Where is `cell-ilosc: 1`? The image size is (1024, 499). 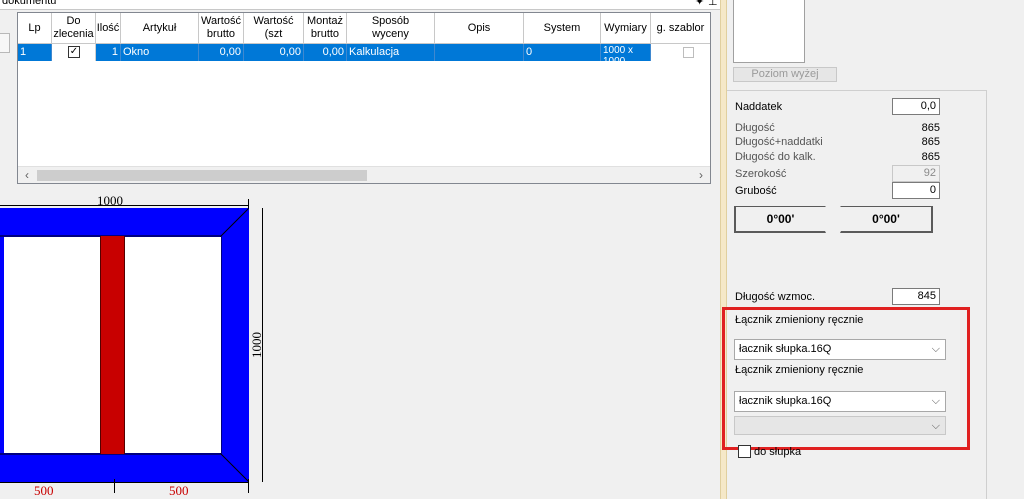 cell-ilosc: 1 is located at coordinates (108, 52).